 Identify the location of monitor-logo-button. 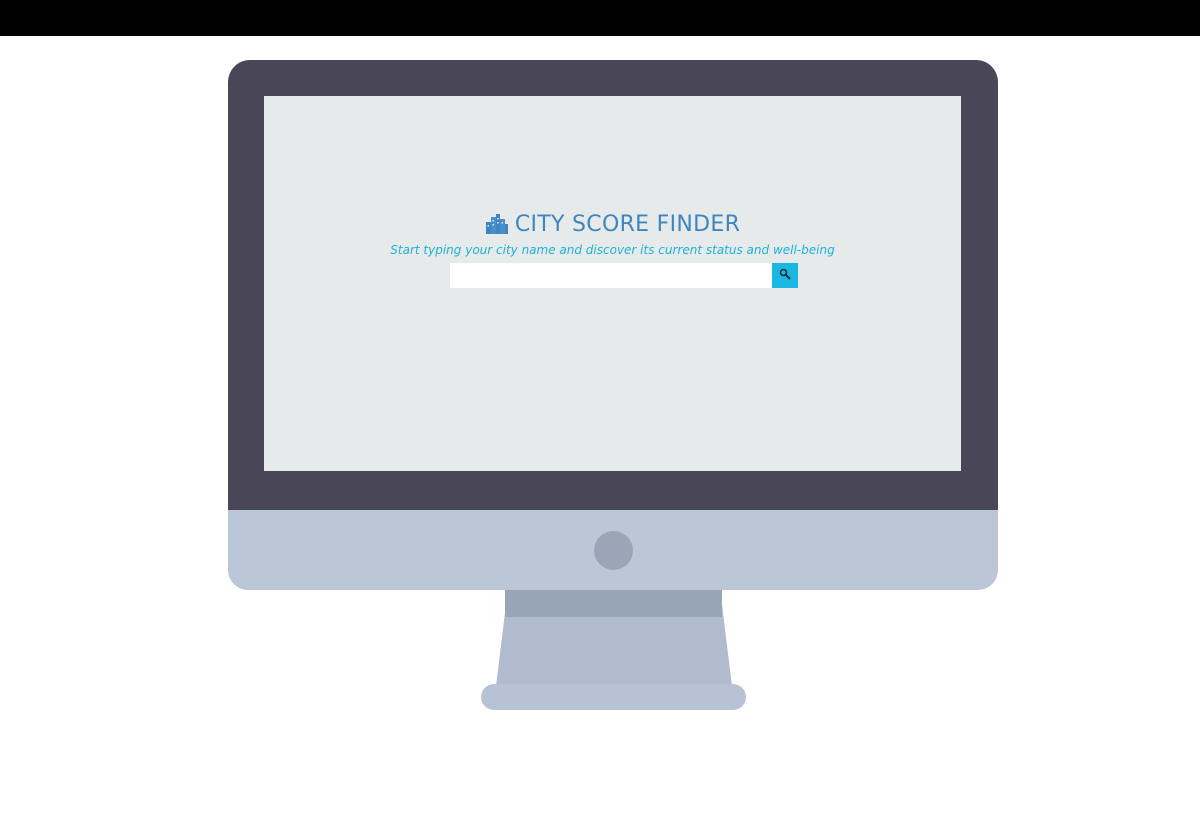
(613, 550).